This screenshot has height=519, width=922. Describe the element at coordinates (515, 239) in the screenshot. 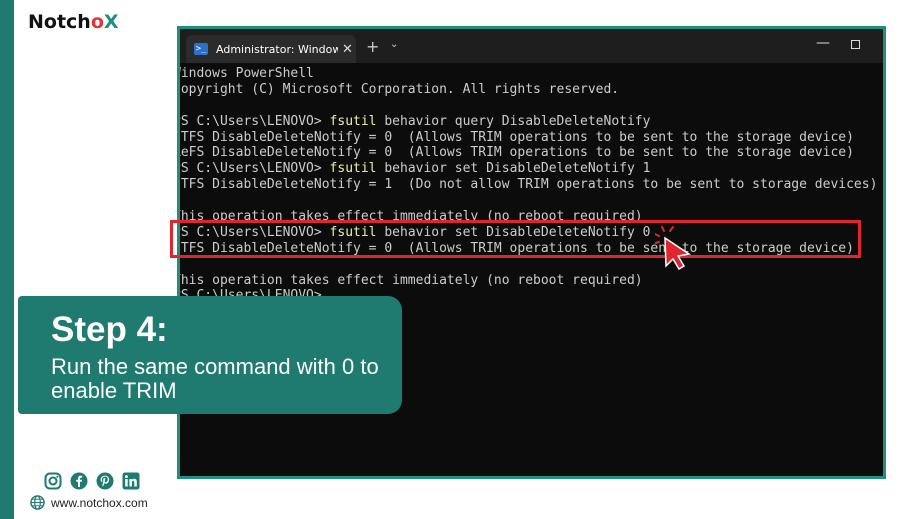

I see `command-highlight-box` at that location.